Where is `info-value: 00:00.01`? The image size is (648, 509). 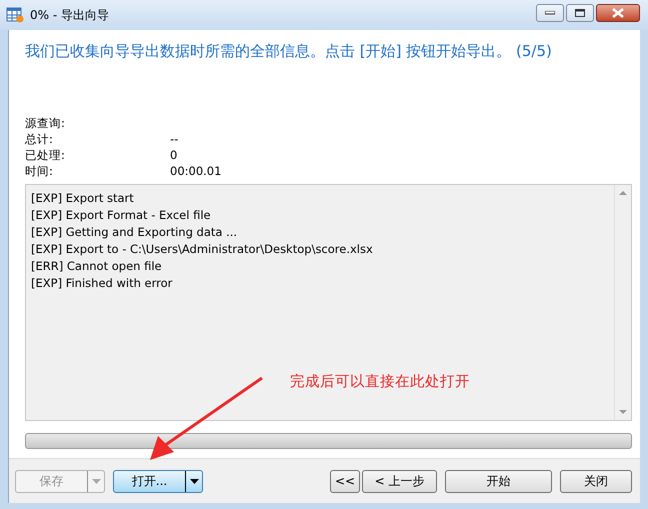
info-value: 00:00.01 is located at coordinates (196, 171).